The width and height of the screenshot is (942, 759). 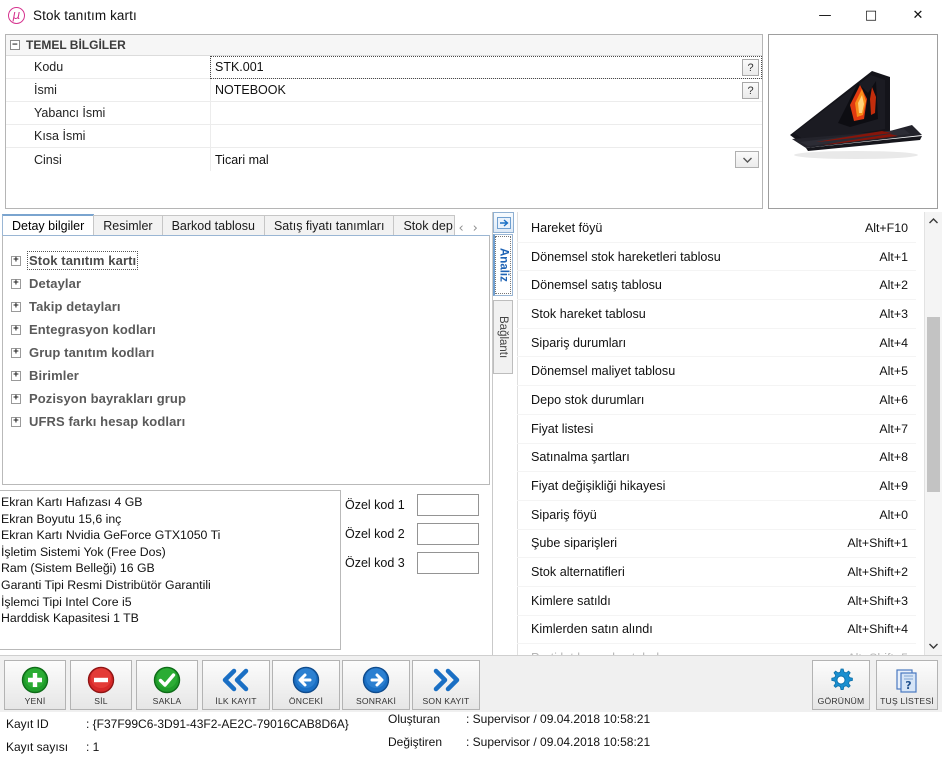 What do you see at coordinates (486, 67) in the screenshot?
I see `input-kodu: STK.001` at bounding box center [486, 67].